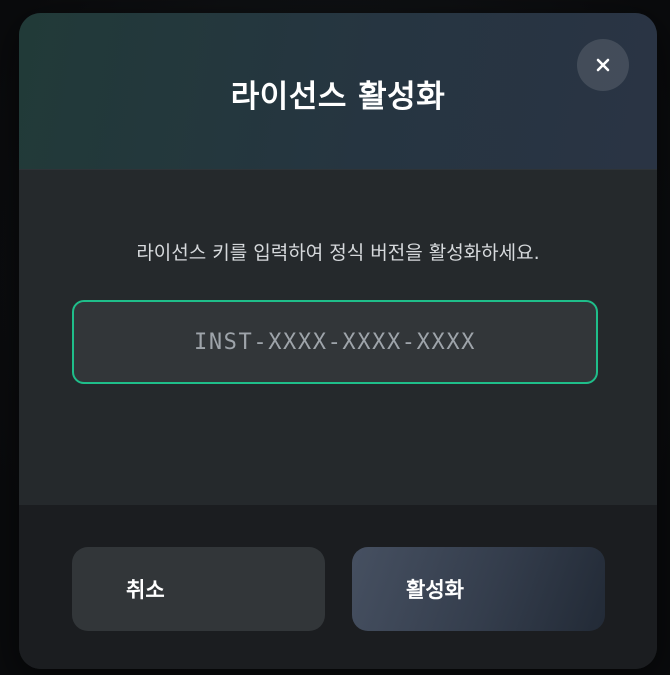  What do you see at coordinates (198, 589) in the screenshot?
I see `cancel-button: 취소` at bounding box center [198, 589].